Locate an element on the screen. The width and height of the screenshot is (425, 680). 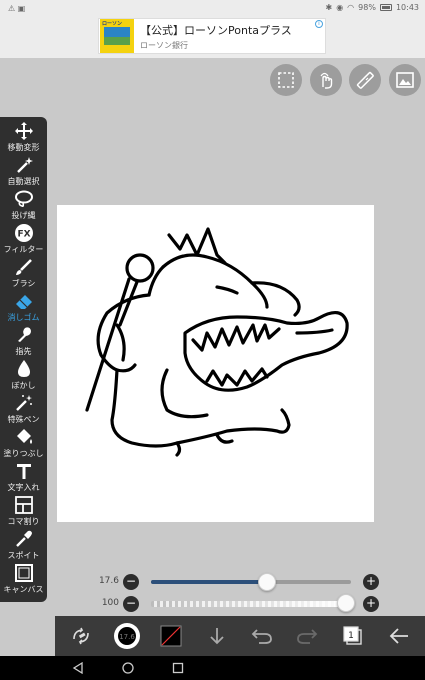
svg-text: FX is located at coordinates (23, 235).